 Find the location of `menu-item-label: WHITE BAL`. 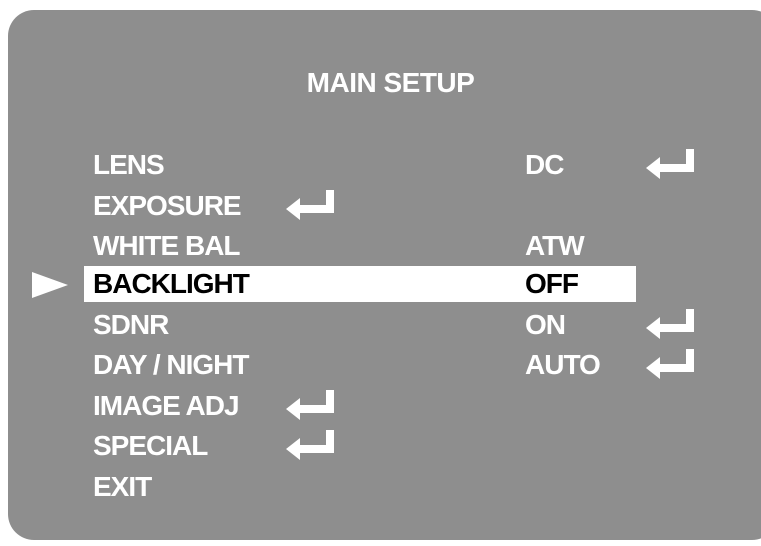

menu-item-label: WHITE BAL is located at coordinates (167, 245).